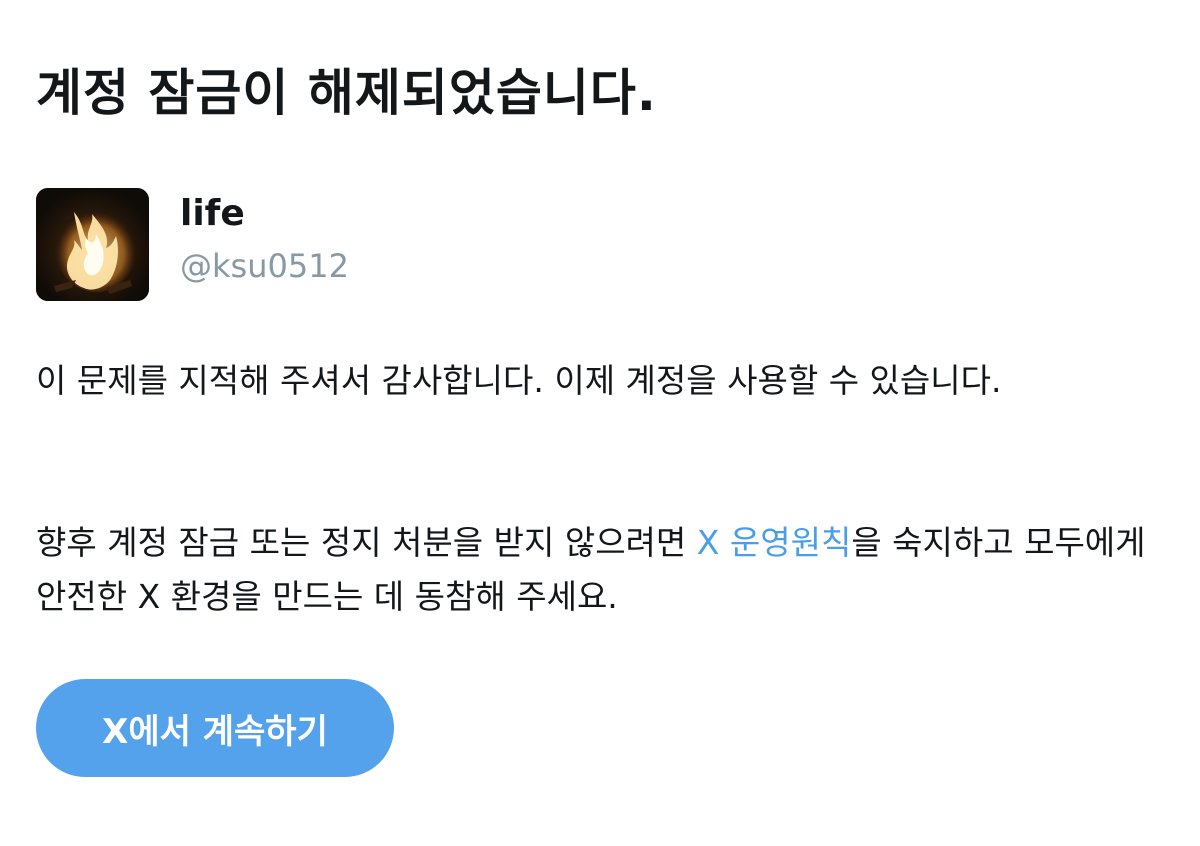 The image size is (1200, 846). Describe the element at coordinates (346, 93) in the screenshot. I see `page-title: 계정 잠금이 해제되었습니다.` at that location.